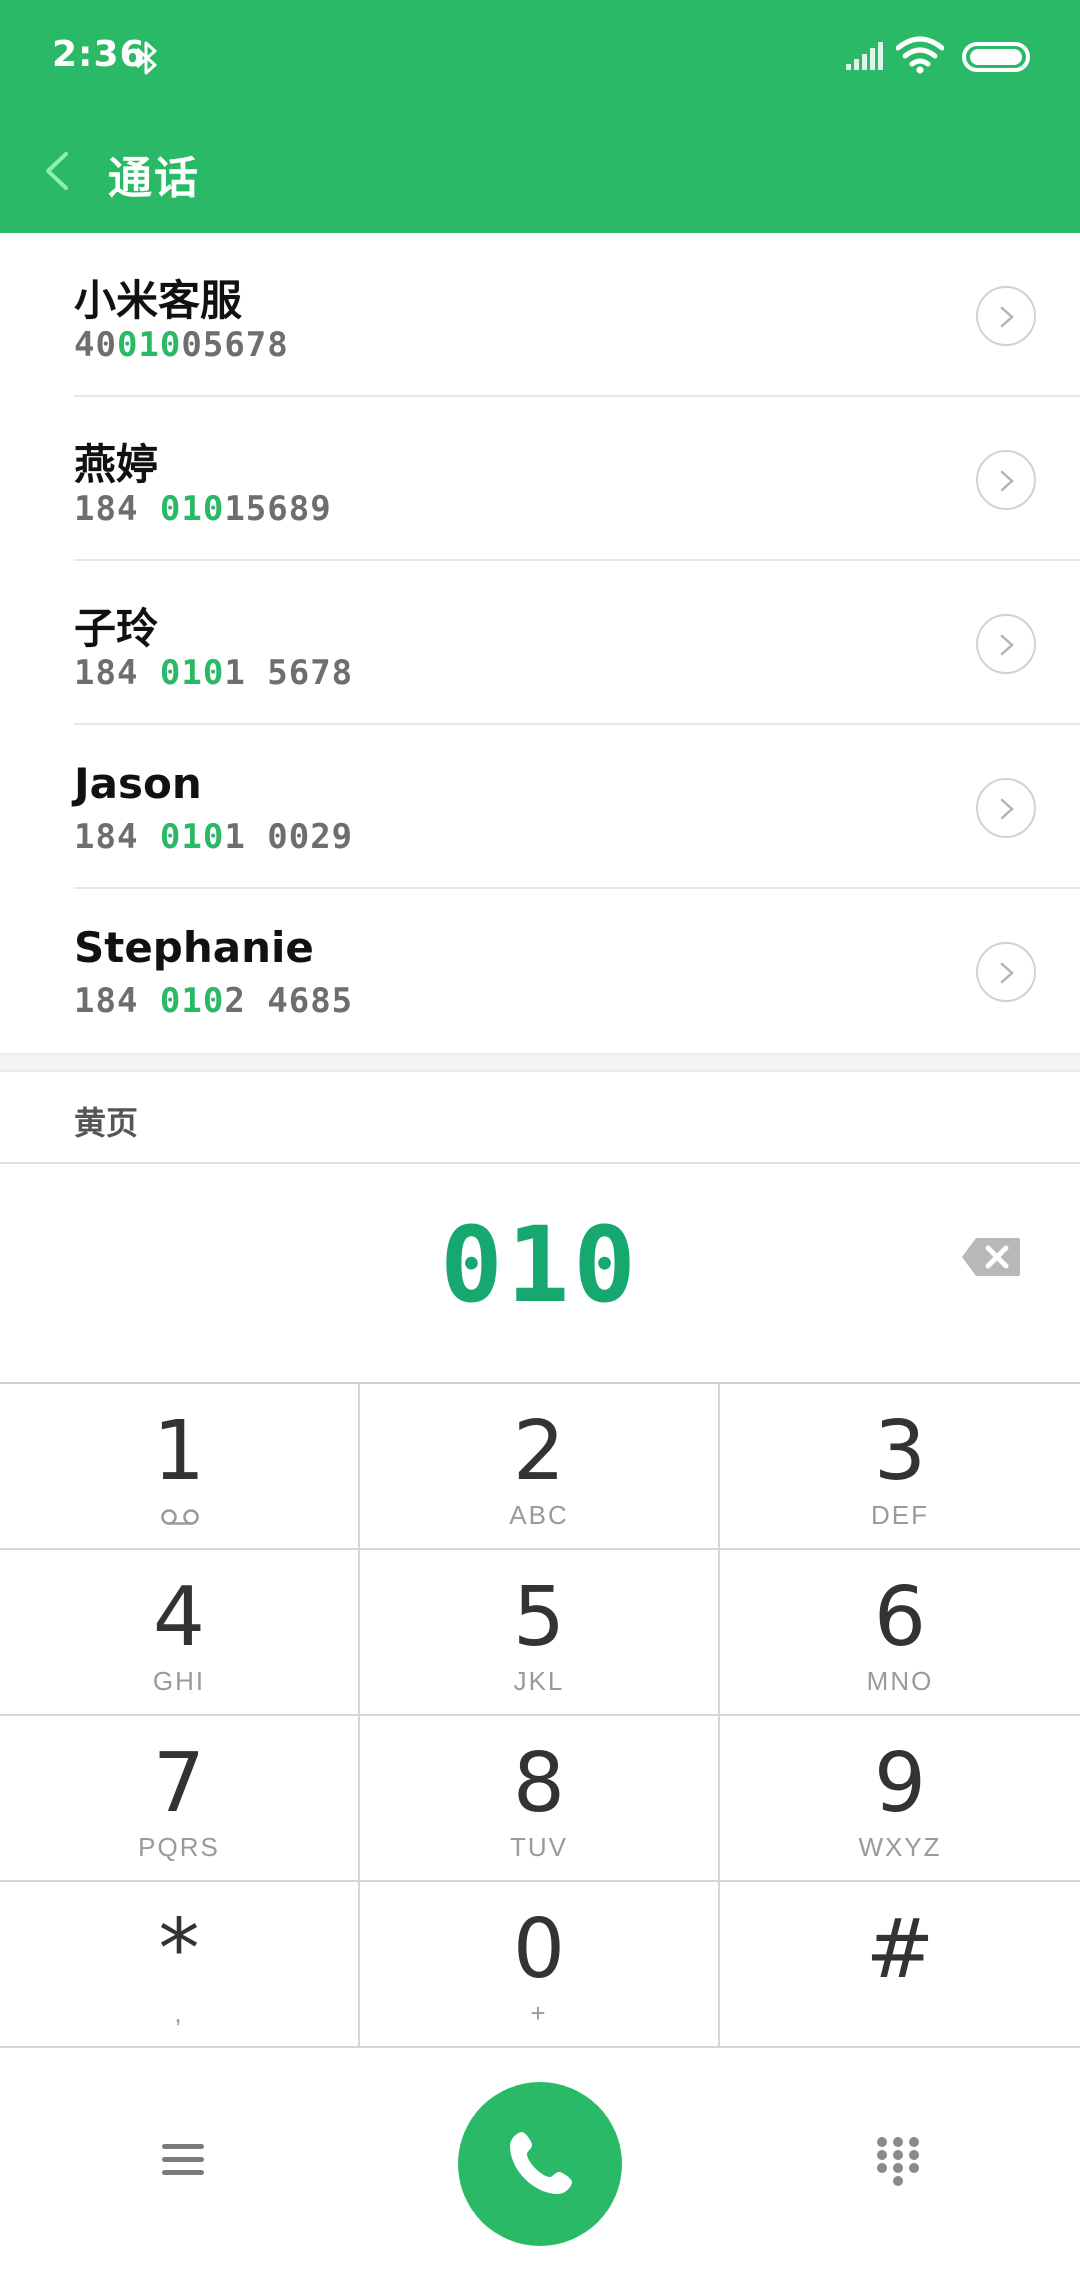 The image size is (1080, 2280). I want to click on key-letters: TUV, so click(539, 1847).